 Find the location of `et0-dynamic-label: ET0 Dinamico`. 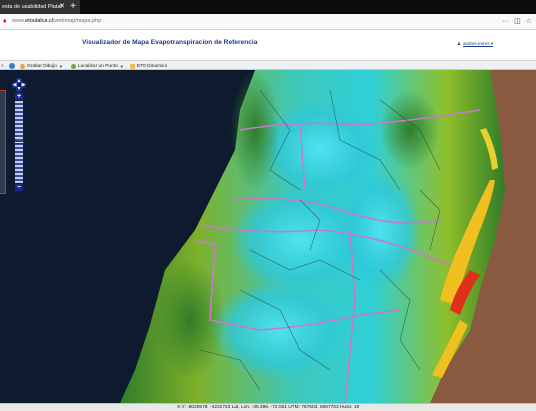

et0-dynamic-label: ET0 Dinamico is located at coordinates (152, 66).